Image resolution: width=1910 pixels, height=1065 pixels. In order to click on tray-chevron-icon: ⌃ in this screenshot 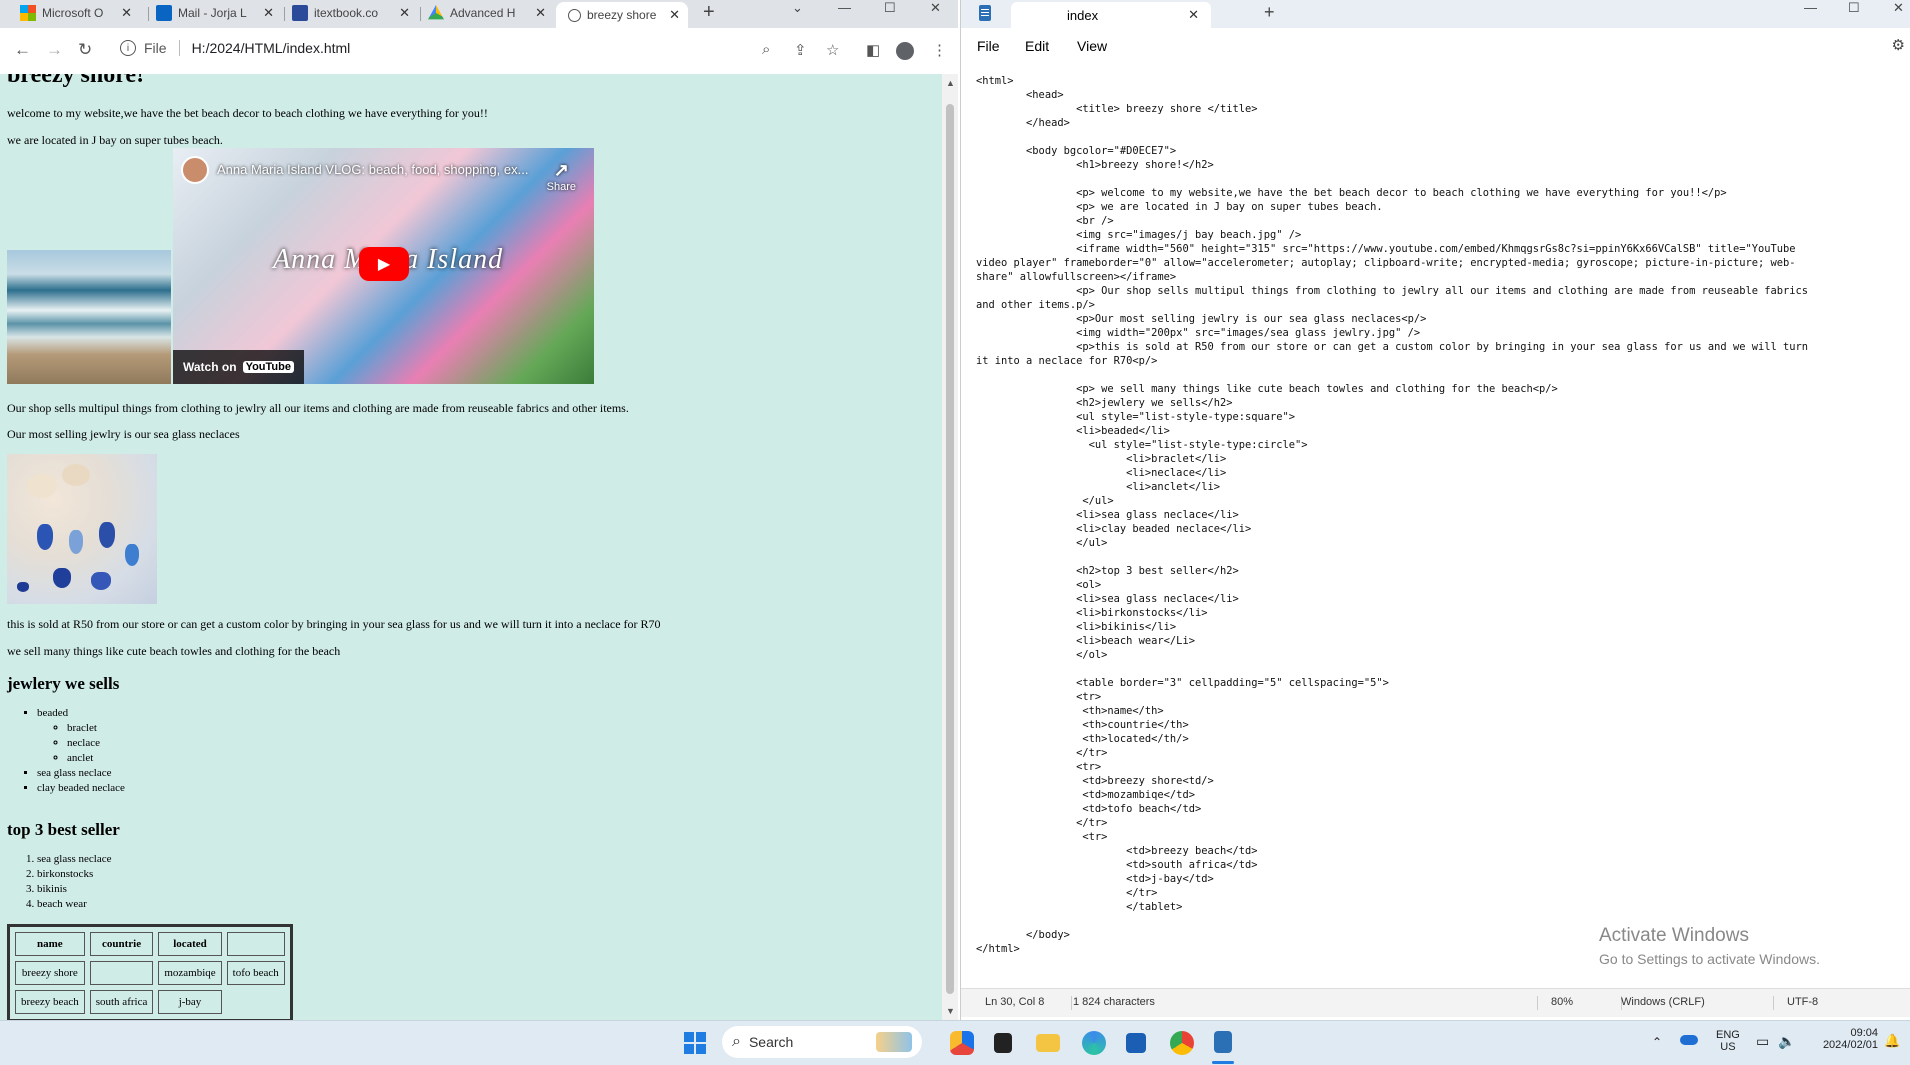, I will do `click(1657, 1042)`.